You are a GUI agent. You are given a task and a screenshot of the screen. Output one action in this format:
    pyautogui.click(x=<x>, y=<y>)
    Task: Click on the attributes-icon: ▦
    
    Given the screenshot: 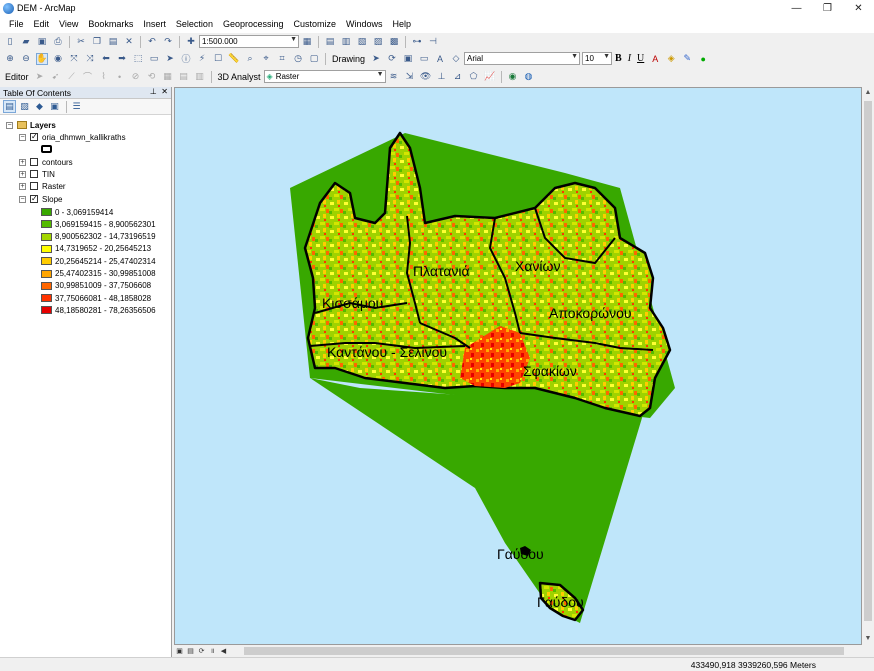 What is the action you would take?
    pyautogui.click(x=168, y=77)
    